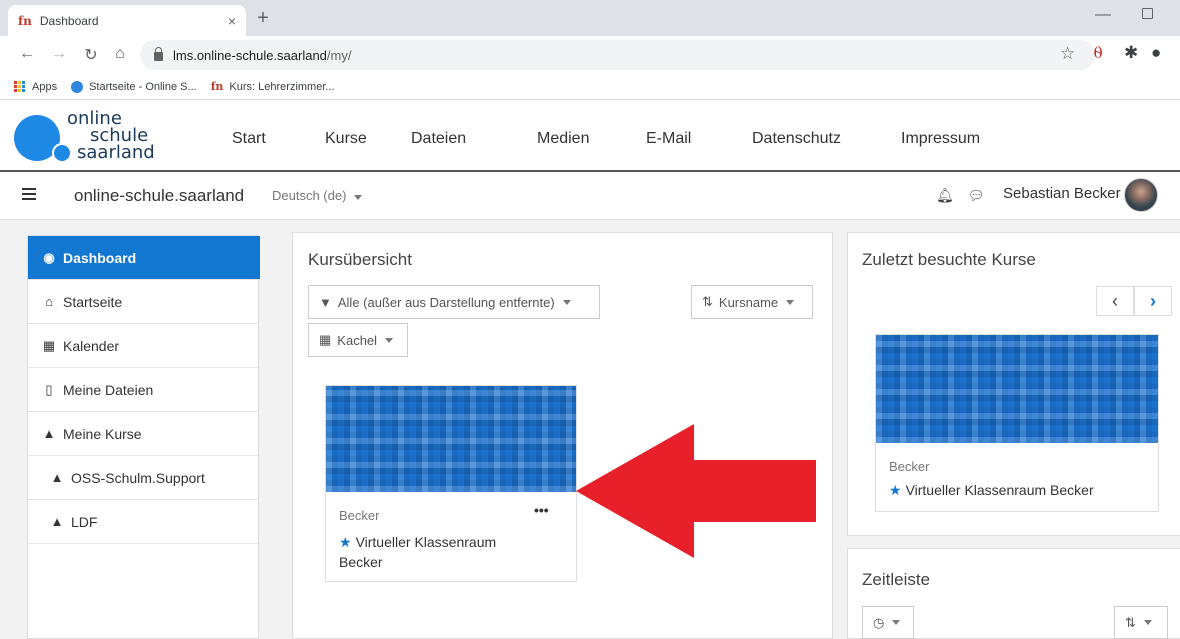  Describe the element at coordinates (1147, 13) in the screenshot. I see `window-restore-button` at that location.